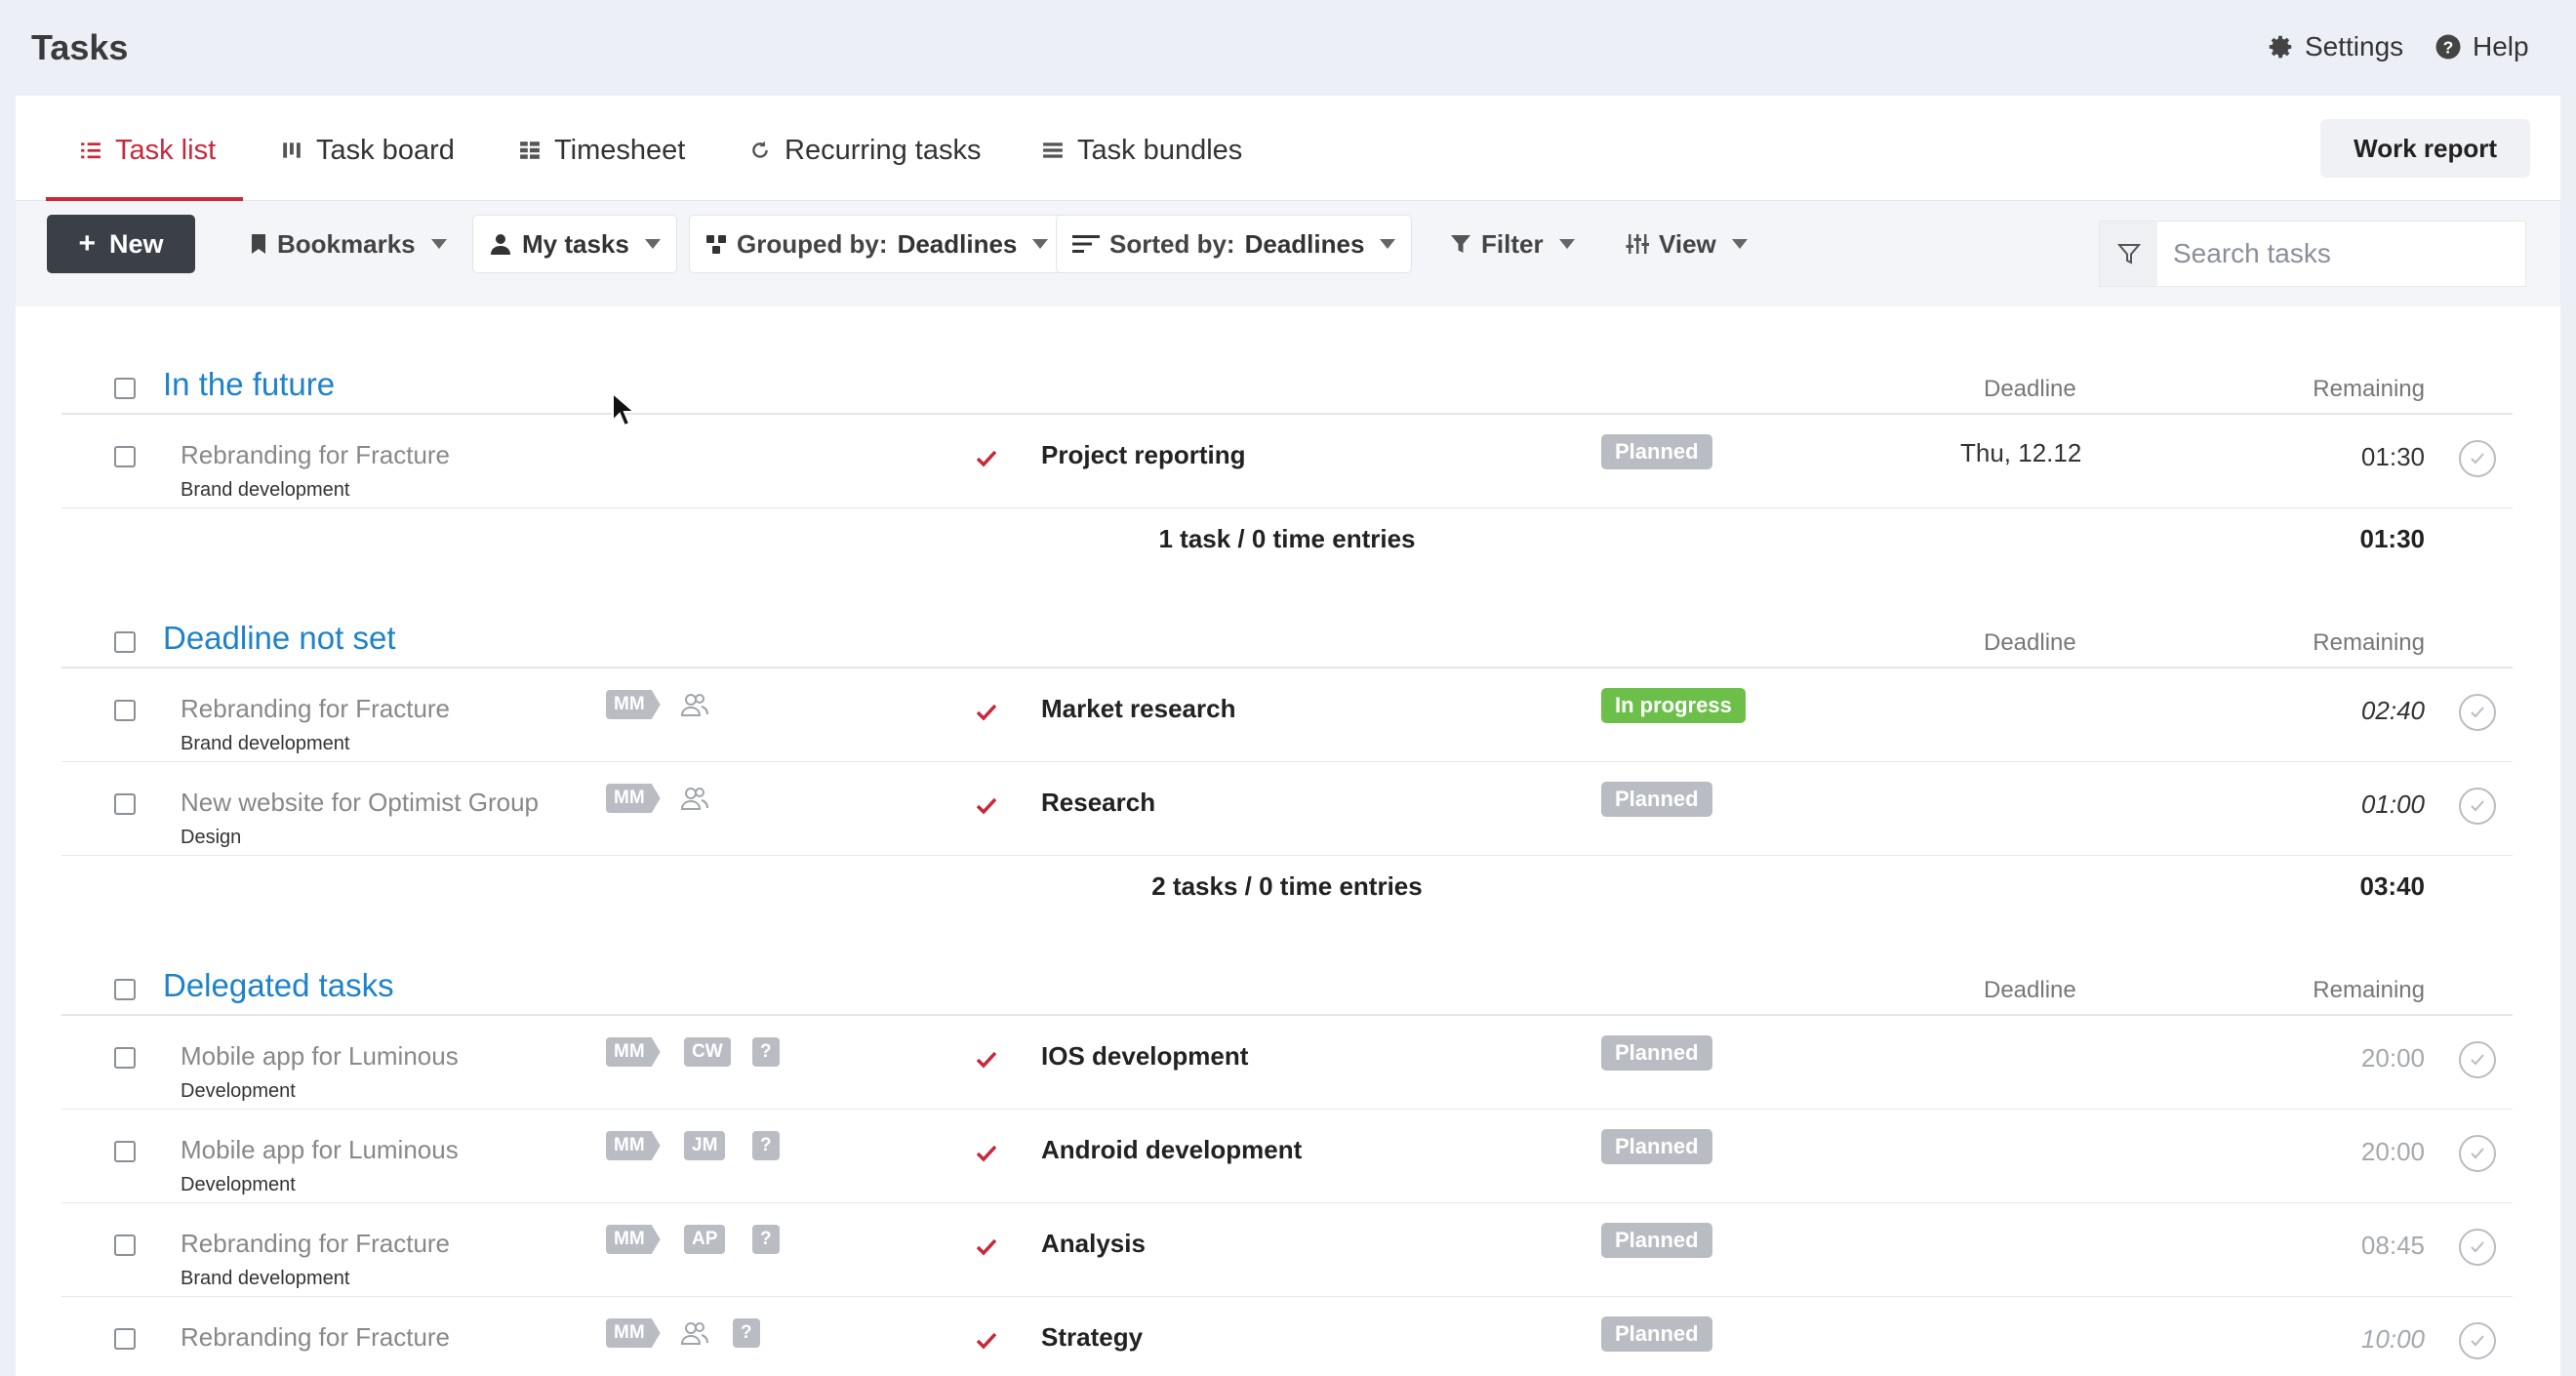 The image size is (2576, 1376). I want to click on task-name: IOS development, so click(1144, 1056).